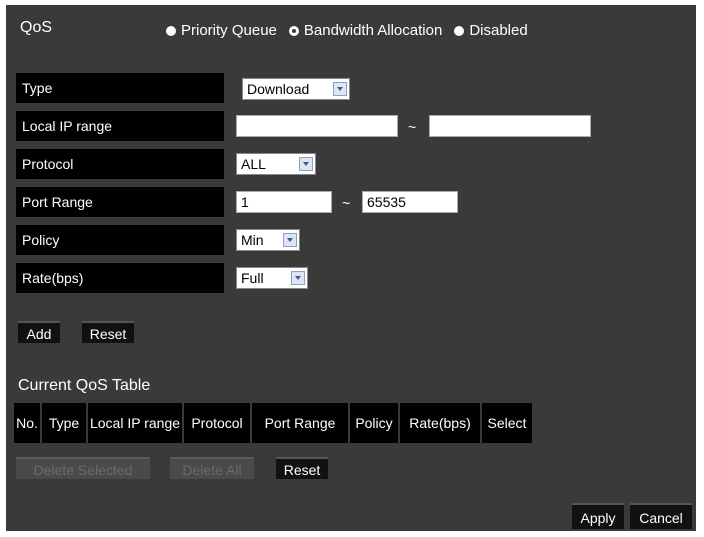 The image size is (704, 537). I want to click on type-label: Type, so click(120, 88).